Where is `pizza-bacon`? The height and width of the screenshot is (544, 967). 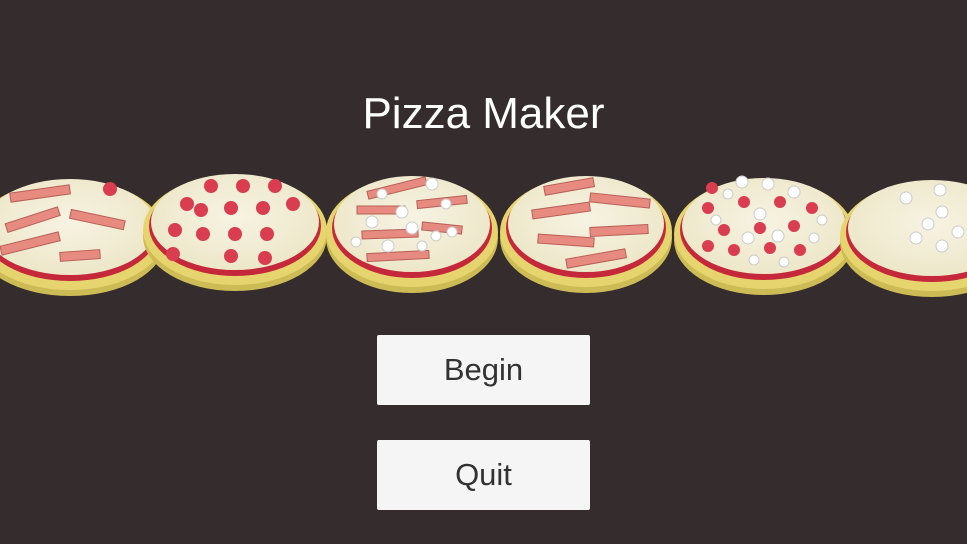
pizza-bacon is located at coordinates (82, 237).